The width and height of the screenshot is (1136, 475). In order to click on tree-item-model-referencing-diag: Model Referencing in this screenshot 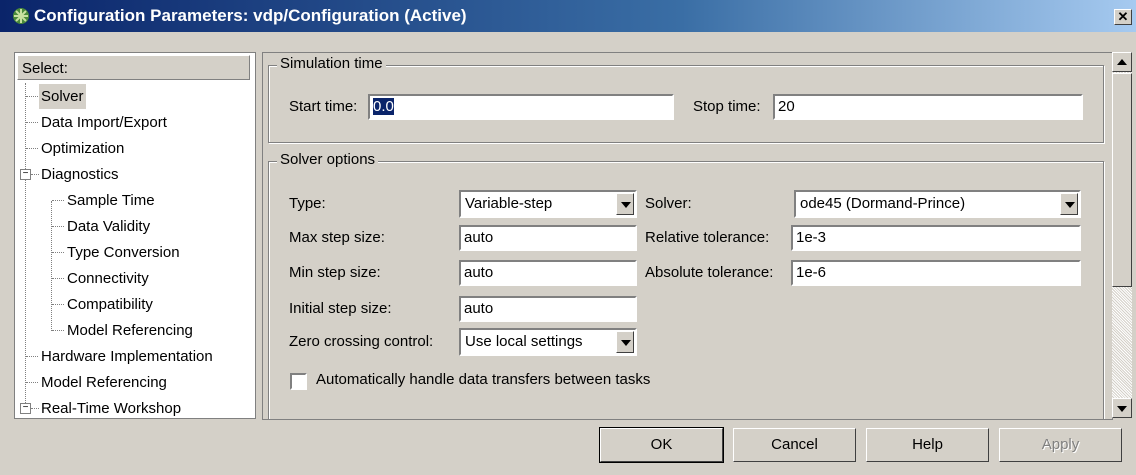, I will do `click(130, 330)`.